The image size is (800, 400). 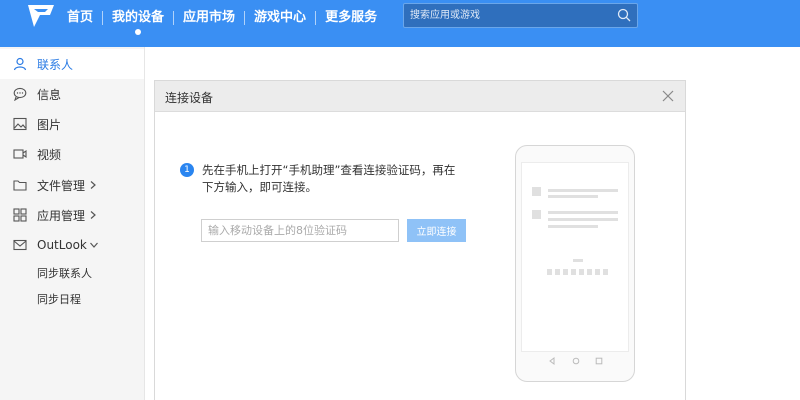 I want to click on search-icon, so click(x=624, y=15).